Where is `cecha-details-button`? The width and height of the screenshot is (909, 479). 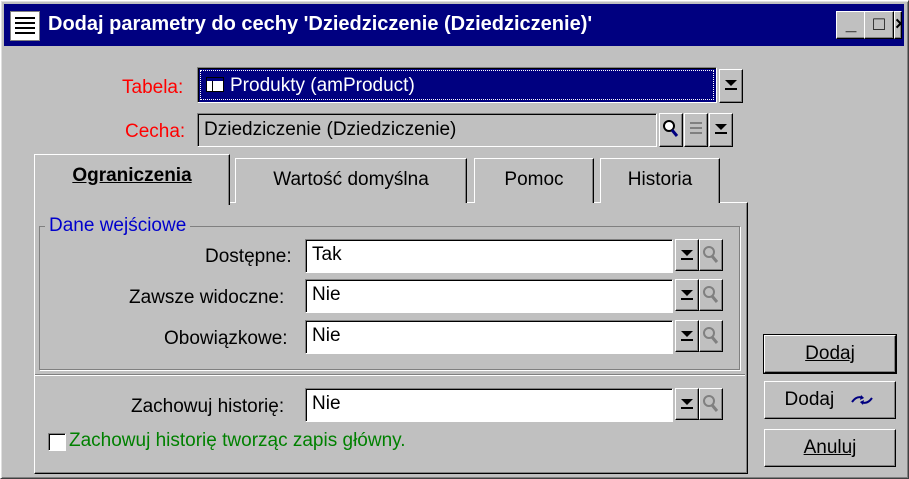
cecha-details-button is located at coordinates (696, 130).